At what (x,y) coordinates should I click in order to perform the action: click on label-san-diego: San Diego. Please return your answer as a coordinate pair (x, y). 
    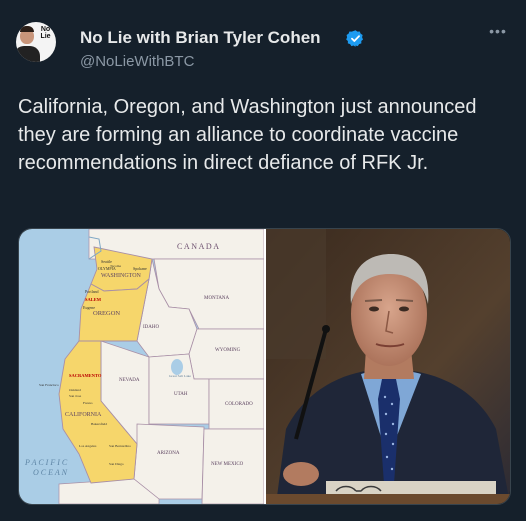
    Looking at the image, I should click on (116, 464).